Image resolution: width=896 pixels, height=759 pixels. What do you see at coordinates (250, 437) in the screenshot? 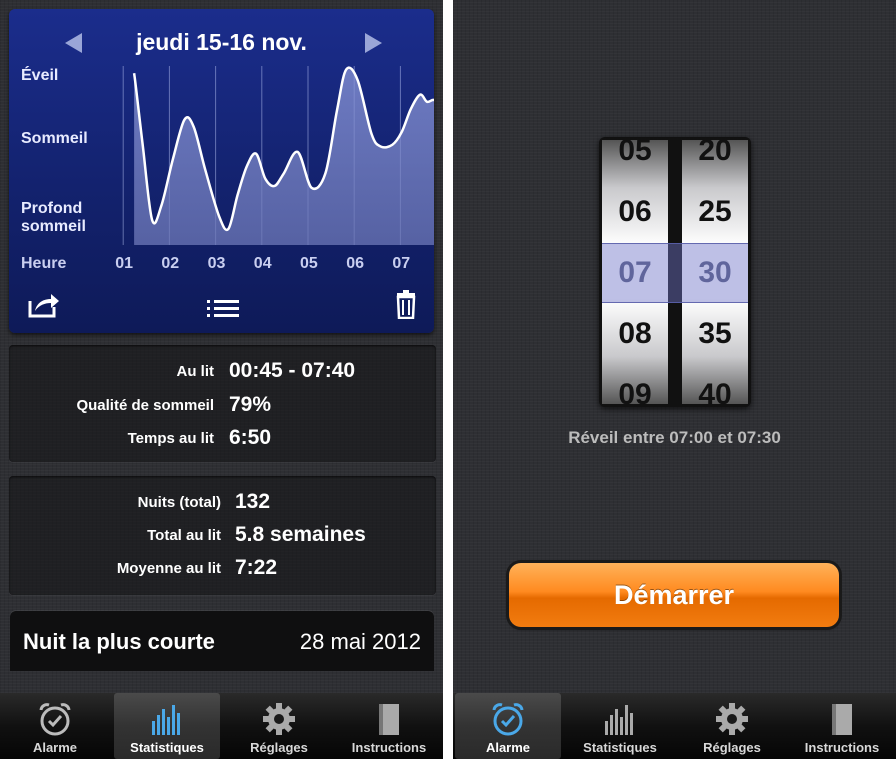
I see `stat-value: 6:50` at bounding box center [250, 437].